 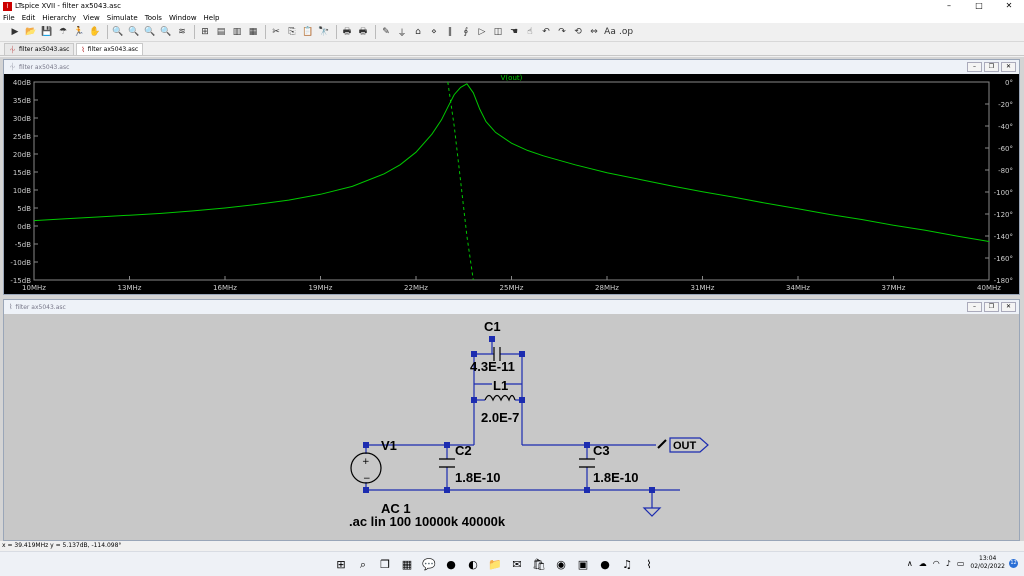 What do you see at coordinates (276, 32) in the screenshot?
I see `cut-icon: ✂` at bounding box center [276, 32].